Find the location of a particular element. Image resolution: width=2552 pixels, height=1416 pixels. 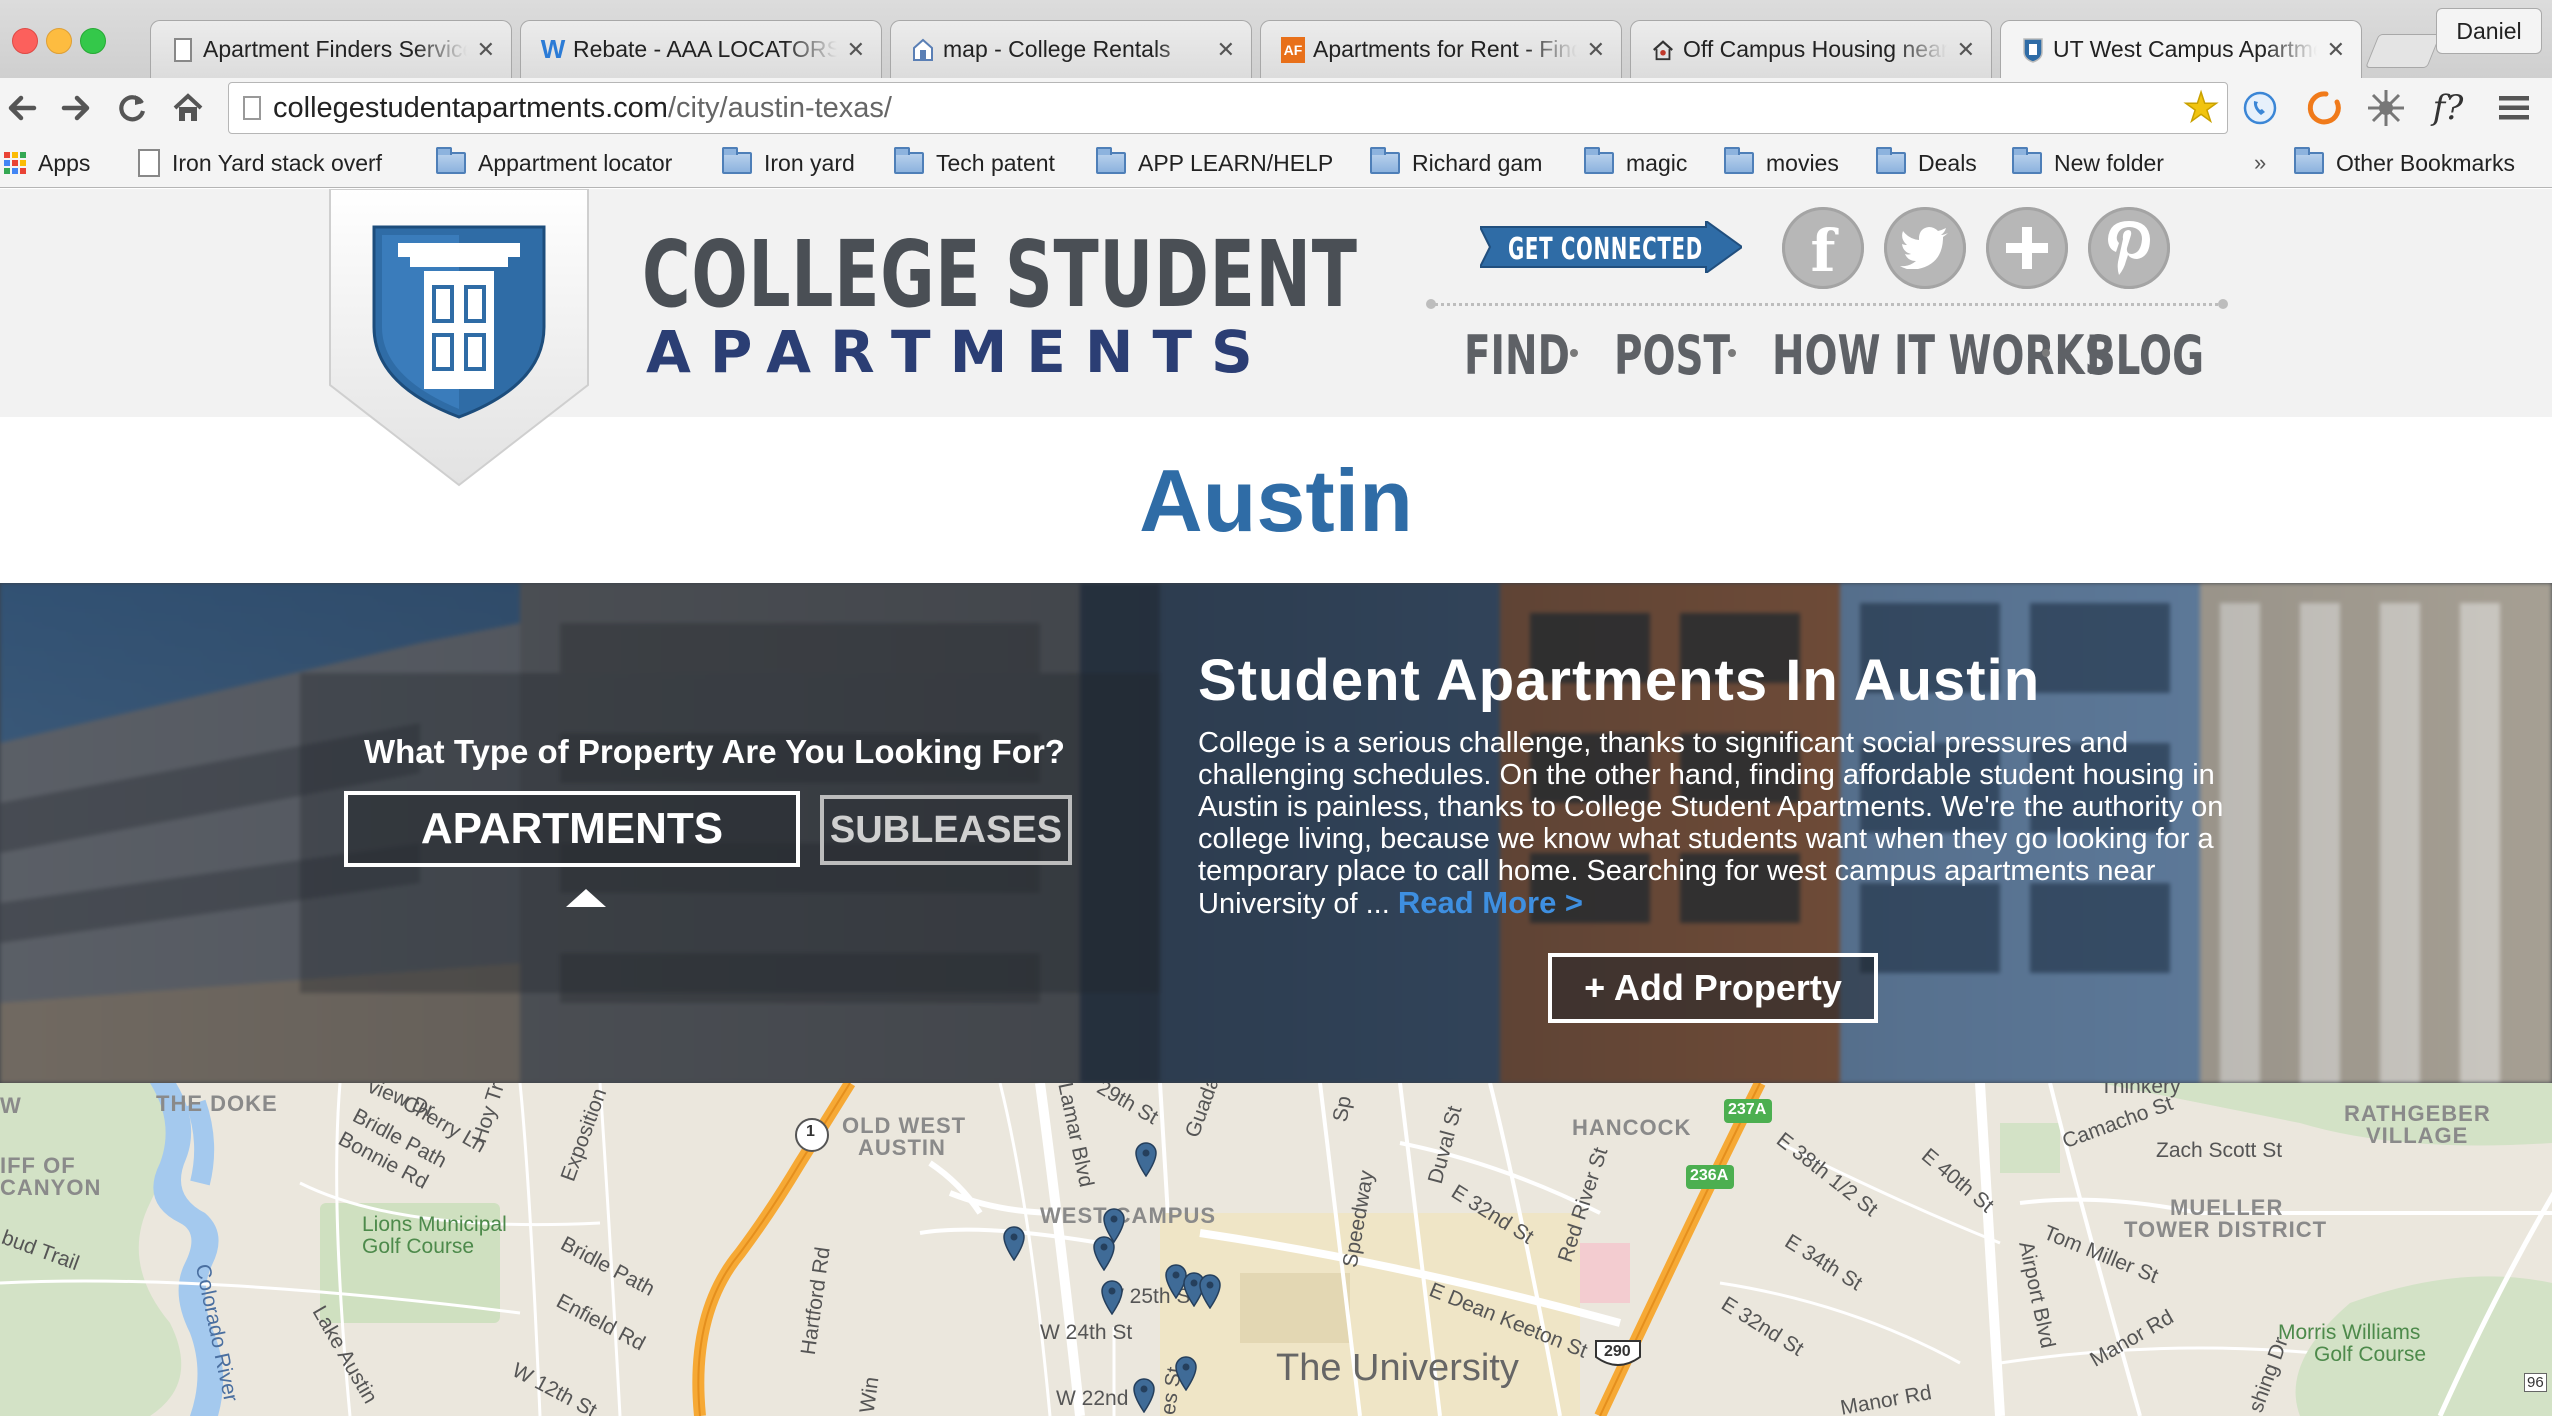

site-brand-line2: APARTMENTS is located at coordinates (959, 352).